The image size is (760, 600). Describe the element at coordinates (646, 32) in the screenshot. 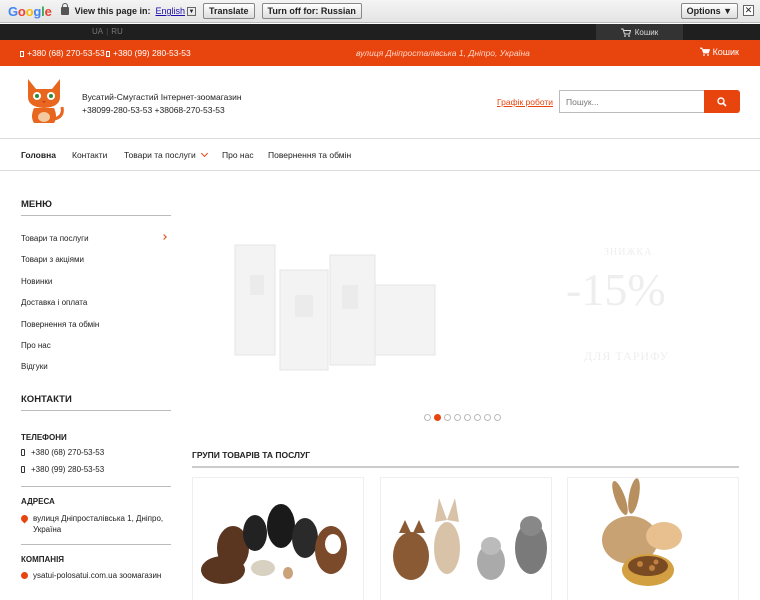

I see `top-cart-label: Кошик` at that location.